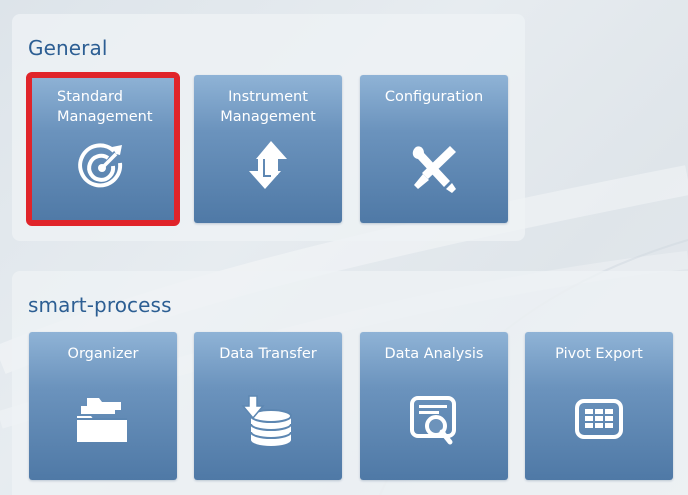  What do you see at coordinates (100, 165) in the screenshot?
I see `target-icon` at bounding box center [100, 165].